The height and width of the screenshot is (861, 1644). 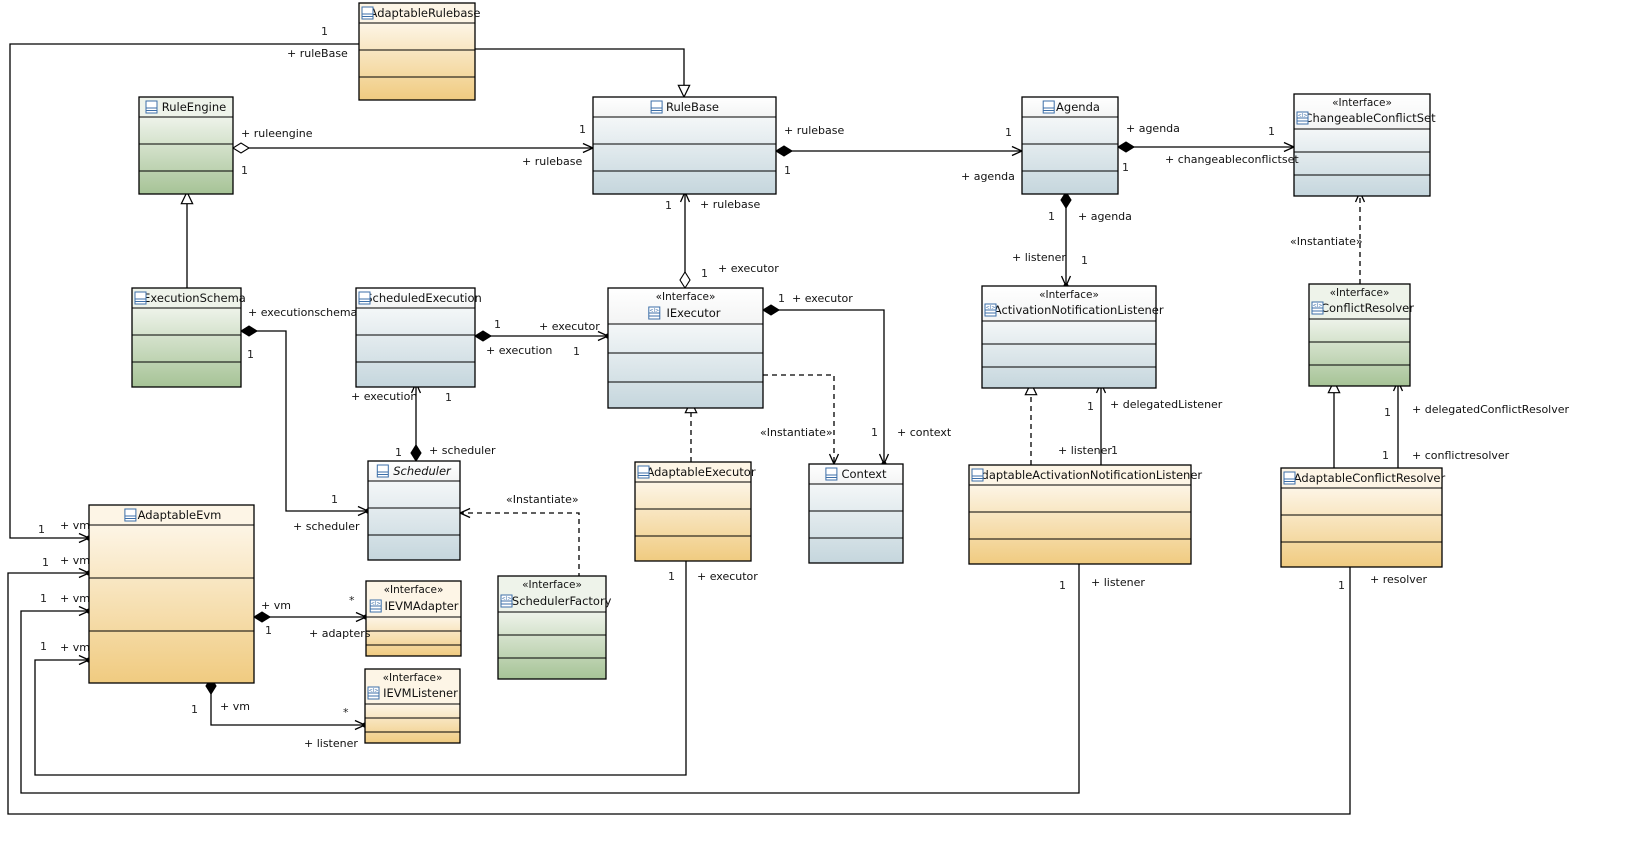 I want to click on class-rule-engine: RuleEngine, so click(x=186, y=145).